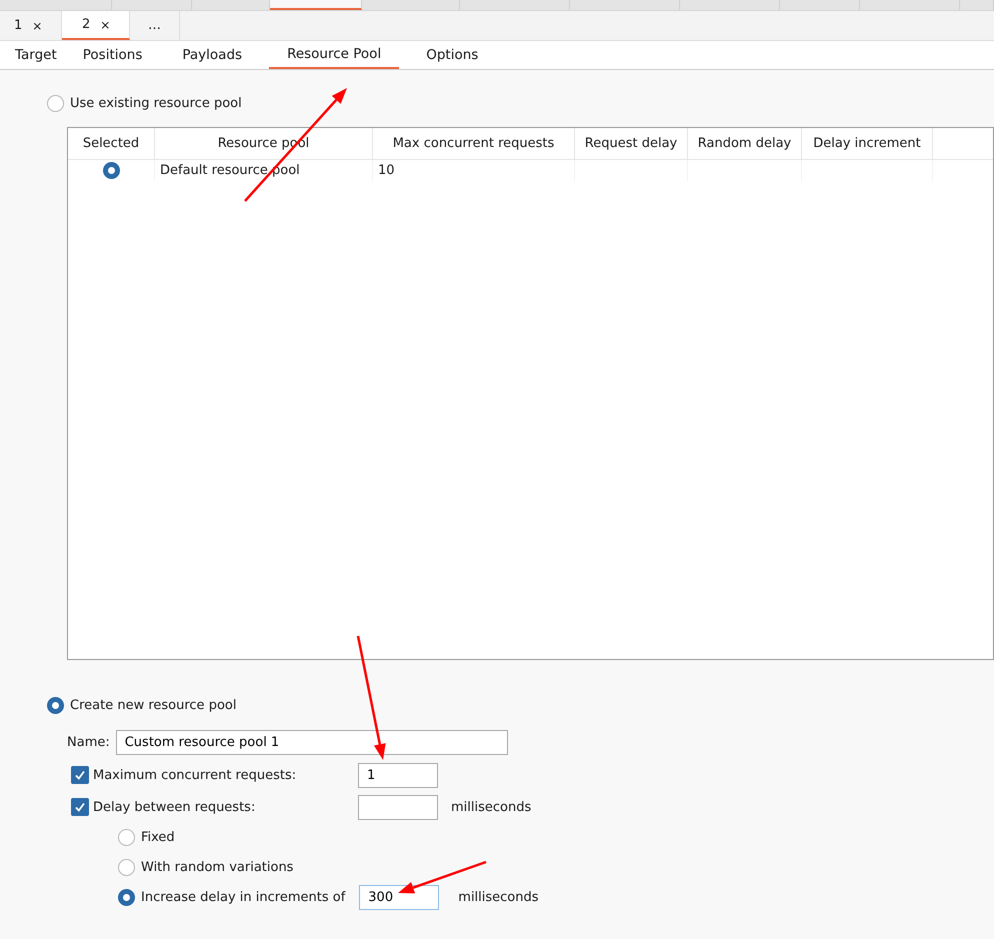 The image size is (994, 939). What do you see at coordinates (243, 897) in the screenshot?
I see `radio-label: Increase delay in increments of` at bounding box center [243, 897].